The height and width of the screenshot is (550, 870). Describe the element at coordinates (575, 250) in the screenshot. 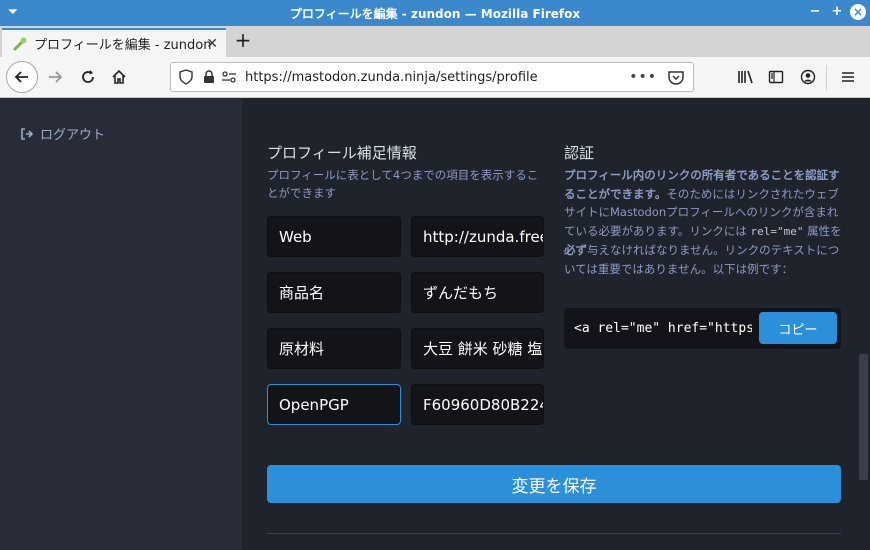

I see `verification-bold-text-2: 必ず` at that location.